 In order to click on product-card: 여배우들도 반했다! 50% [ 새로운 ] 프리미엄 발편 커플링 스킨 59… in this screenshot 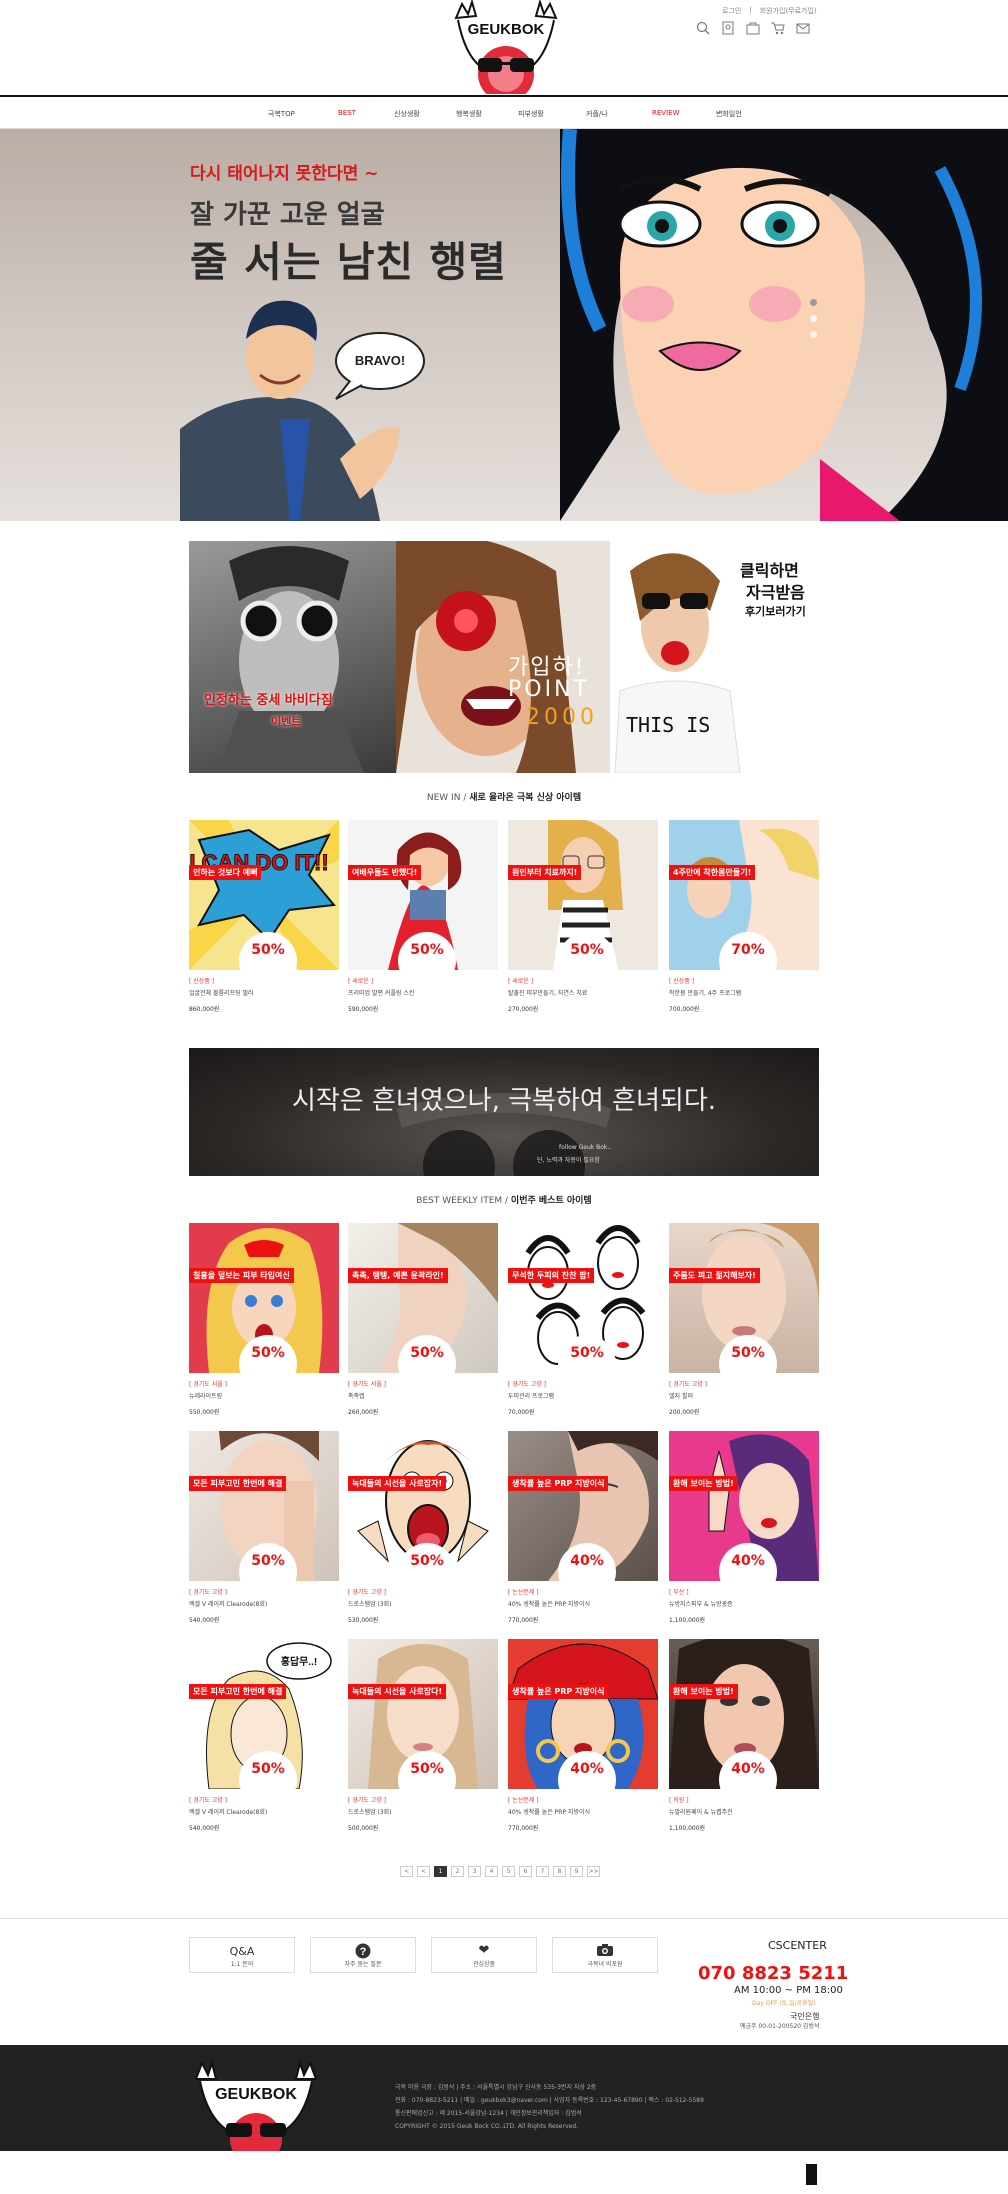, I will do `click(423, 916)`.